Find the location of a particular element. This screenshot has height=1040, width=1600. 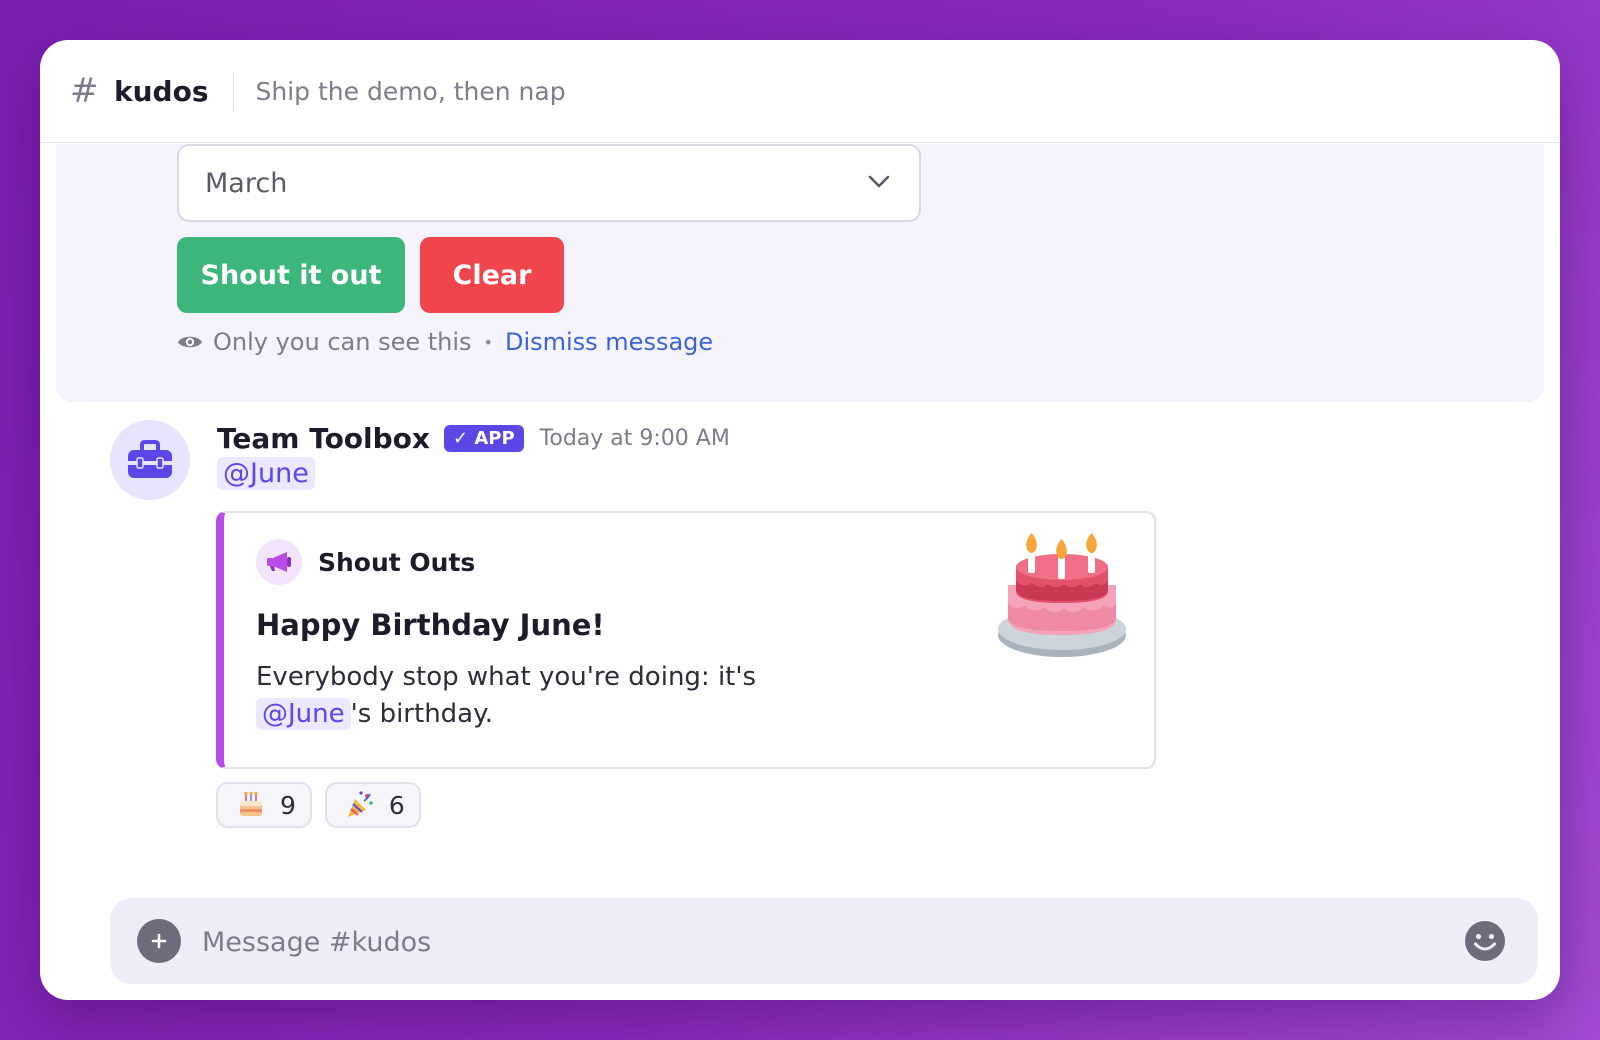

megaphone-icon is located at coordinates (279, 562).